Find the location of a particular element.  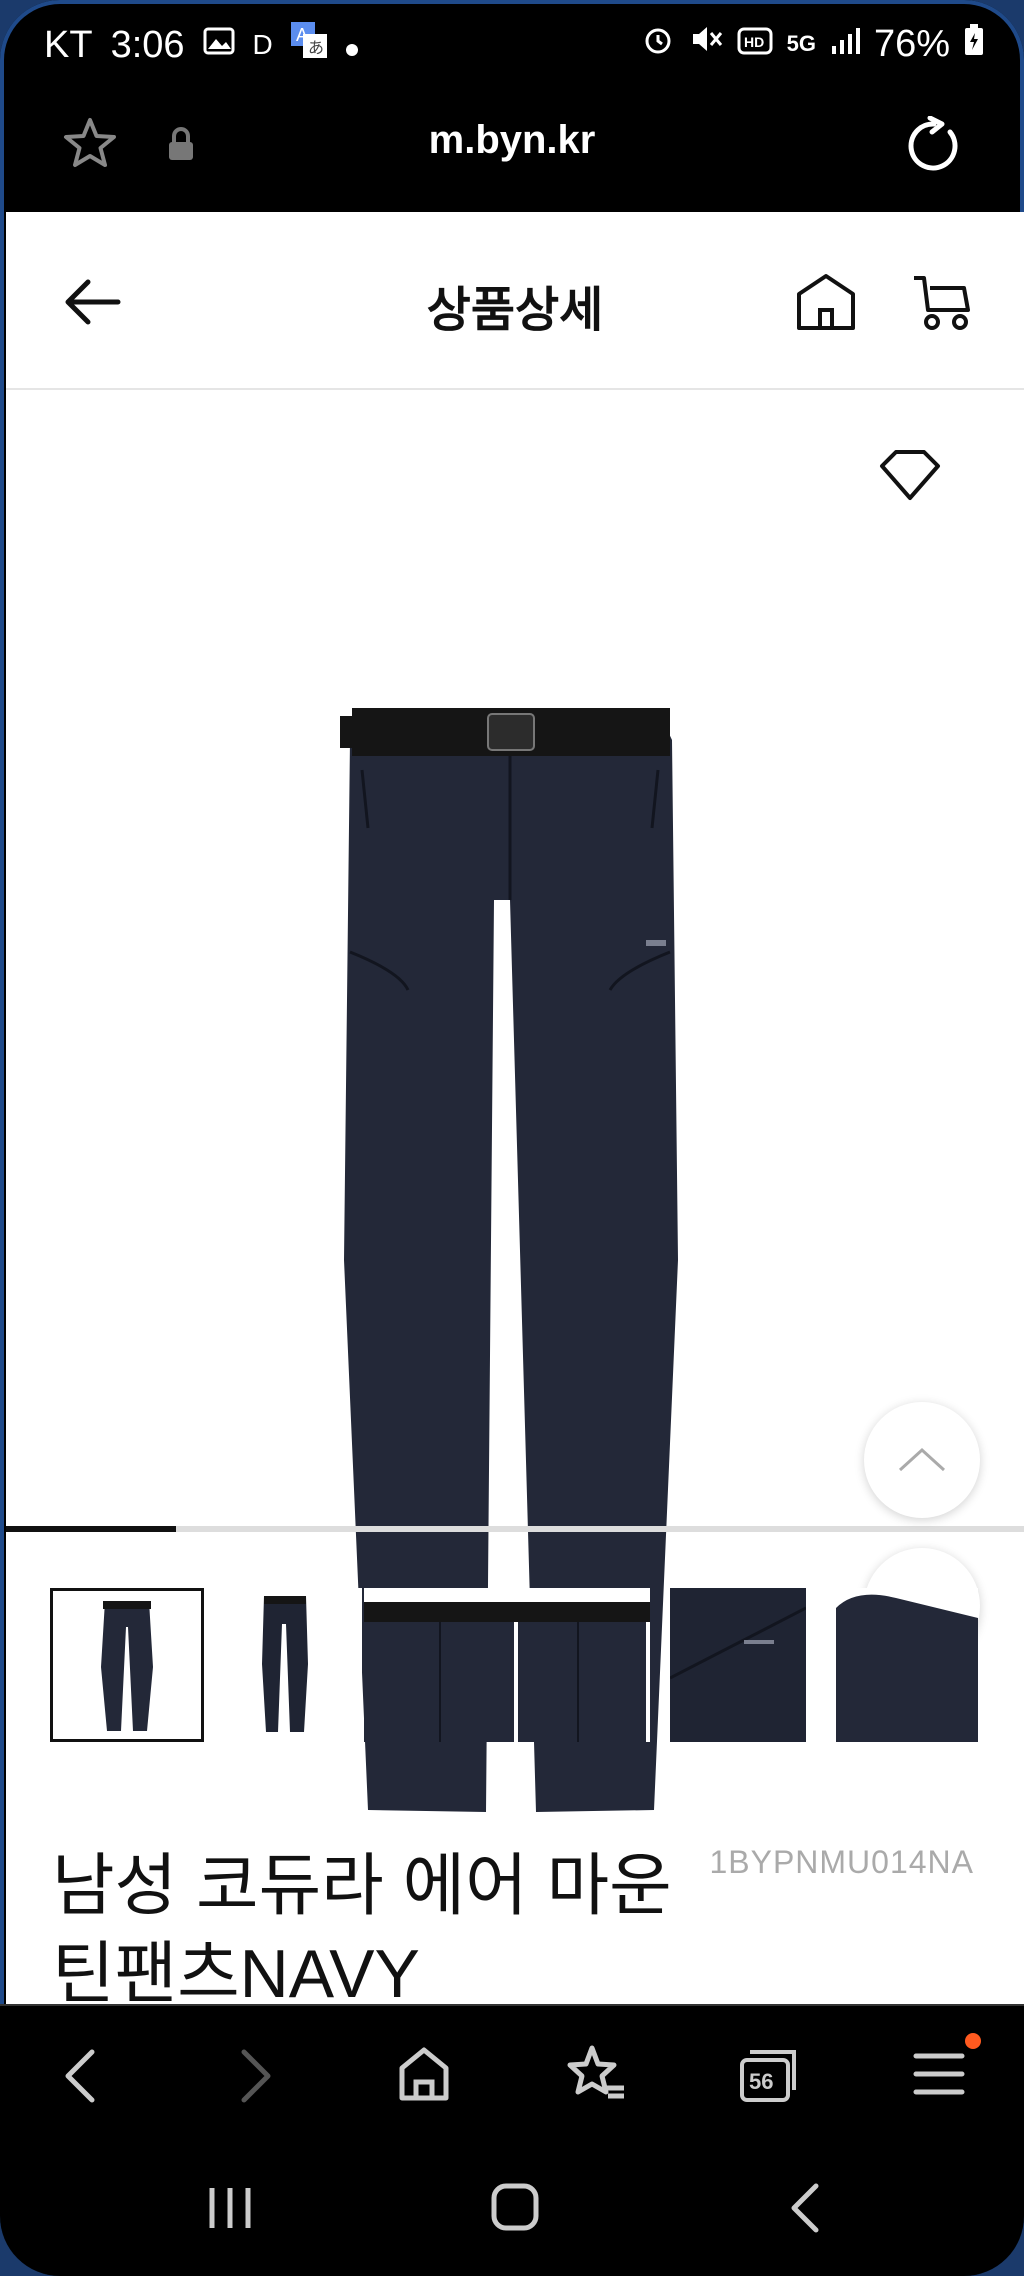

chevron-up-icon is located at coordinates (922, 1459).